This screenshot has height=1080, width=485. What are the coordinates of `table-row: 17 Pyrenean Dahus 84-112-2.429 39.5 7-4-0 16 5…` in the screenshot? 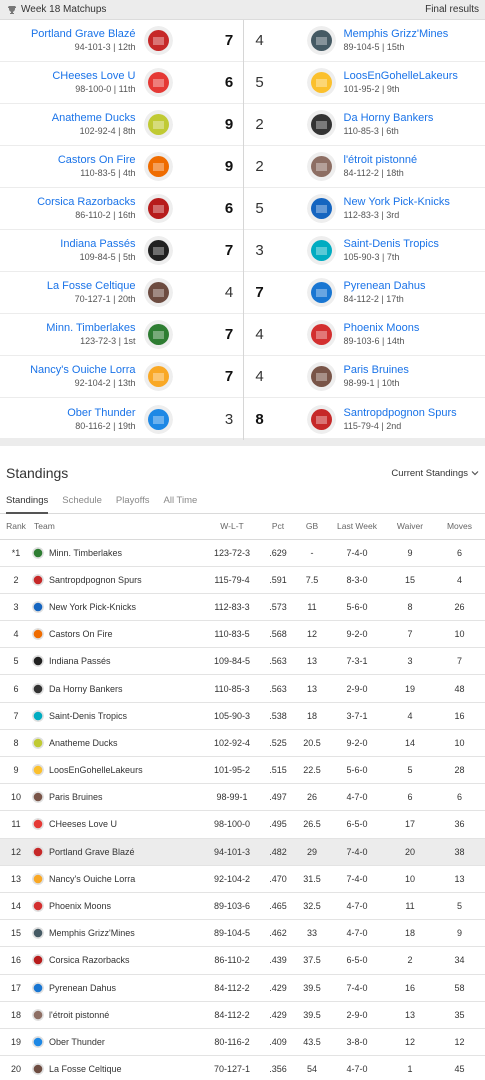 It's located at (242, 988).